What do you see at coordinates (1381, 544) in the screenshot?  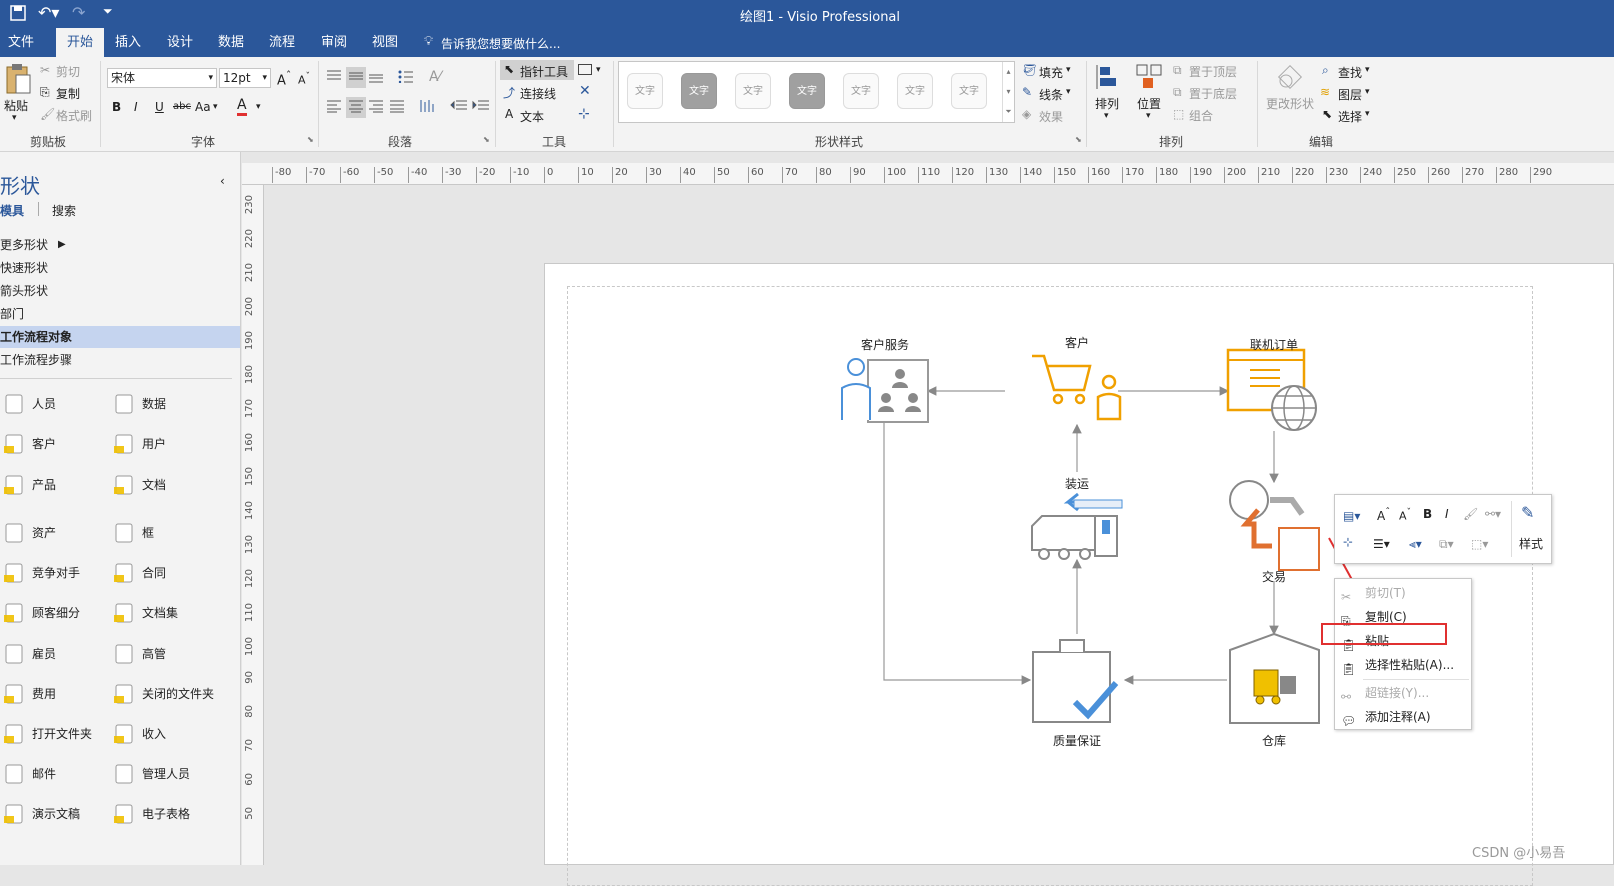 I see `line-style-icon: ☰▾` at bounding box center [1381, 544].